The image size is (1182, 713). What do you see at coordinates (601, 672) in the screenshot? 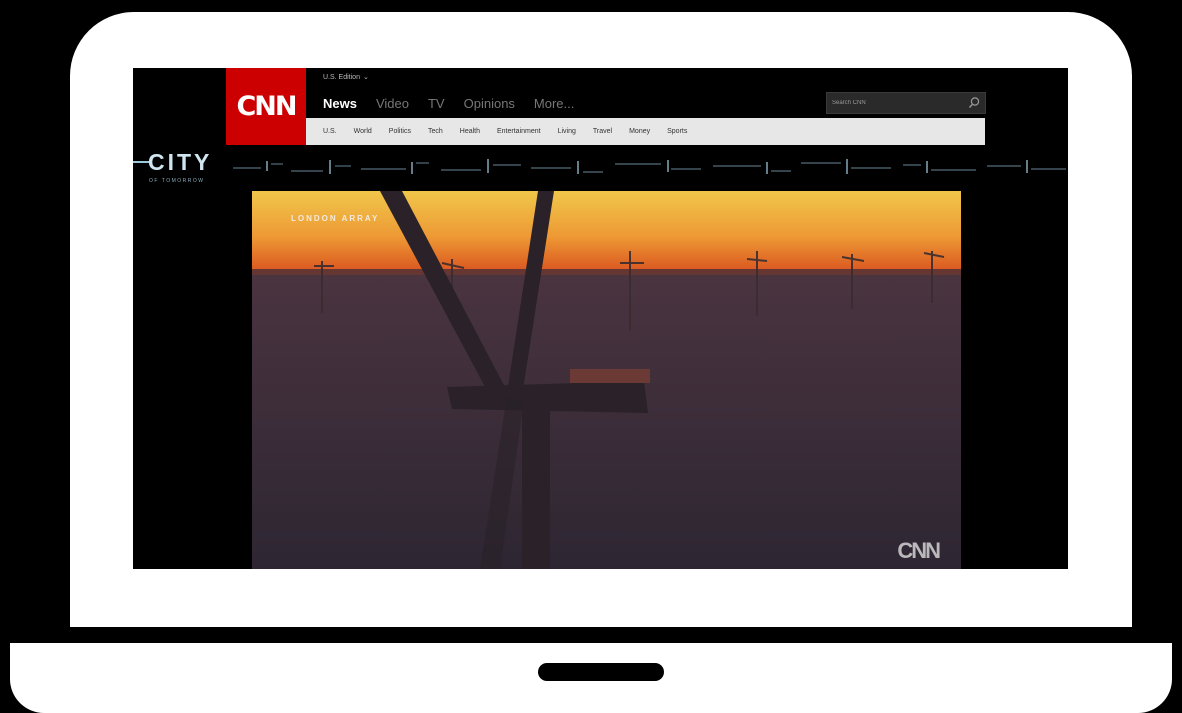
I see `laptop-notch` at bounding box center [601, 672].